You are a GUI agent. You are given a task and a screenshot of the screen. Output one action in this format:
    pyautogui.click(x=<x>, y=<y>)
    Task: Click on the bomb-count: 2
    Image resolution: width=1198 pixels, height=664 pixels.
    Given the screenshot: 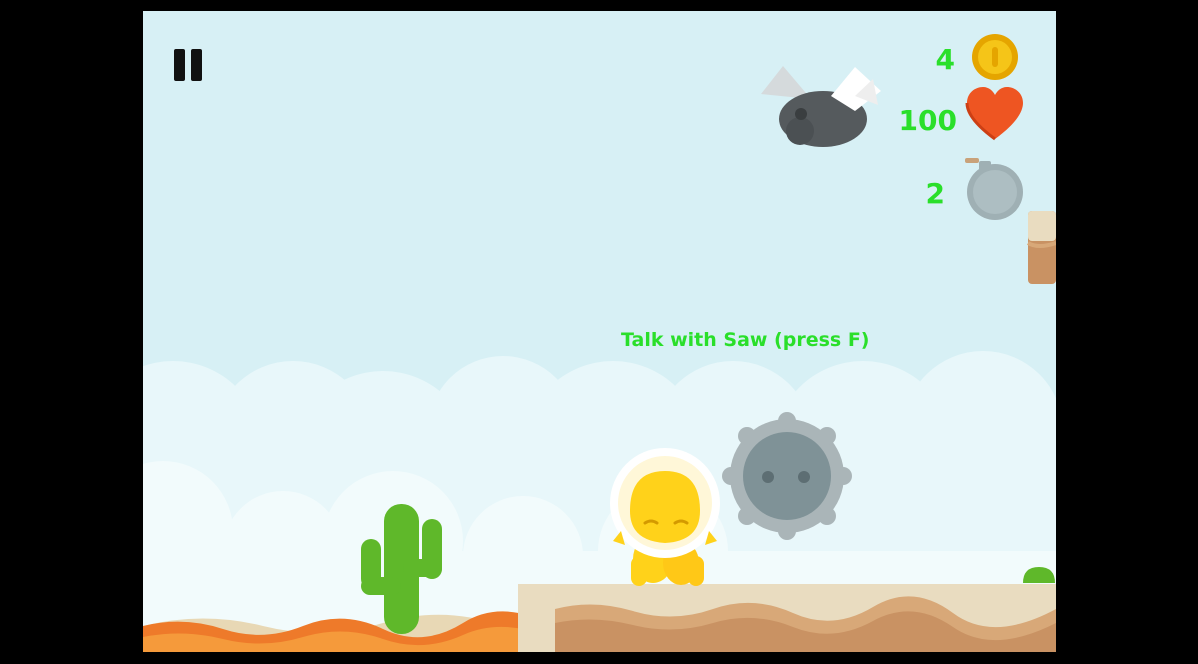 What is the action you would take?
    pyautogui.click(x=935, y=193)
    